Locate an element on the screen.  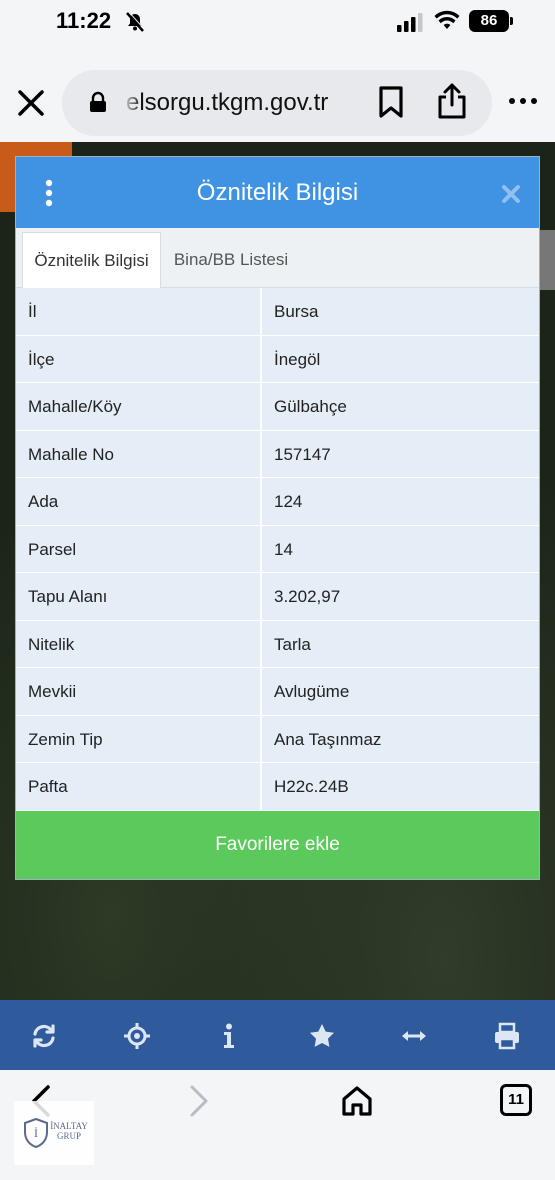
table-row: Mevkii Avlugüme is located at coordinates (277, 692).